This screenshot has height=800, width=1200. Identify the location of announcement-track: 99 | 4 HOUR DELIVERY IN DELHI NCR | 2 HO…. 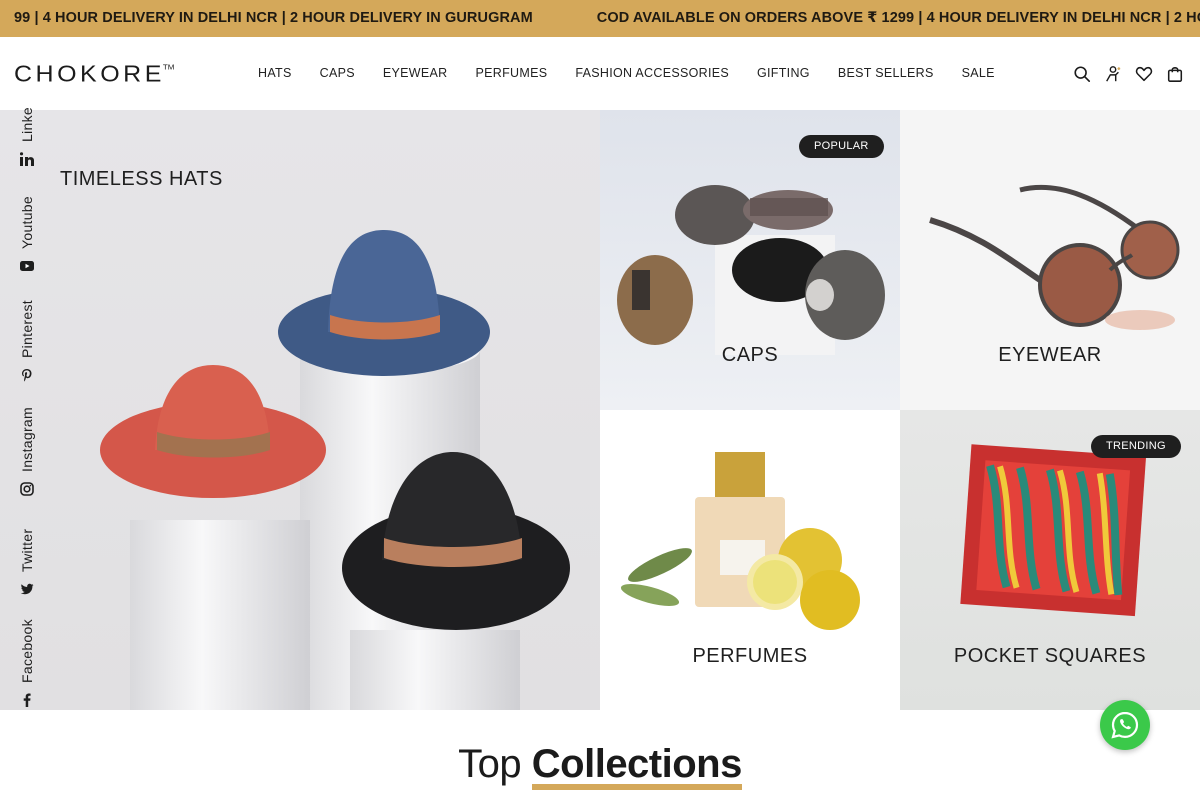
(607, 18).